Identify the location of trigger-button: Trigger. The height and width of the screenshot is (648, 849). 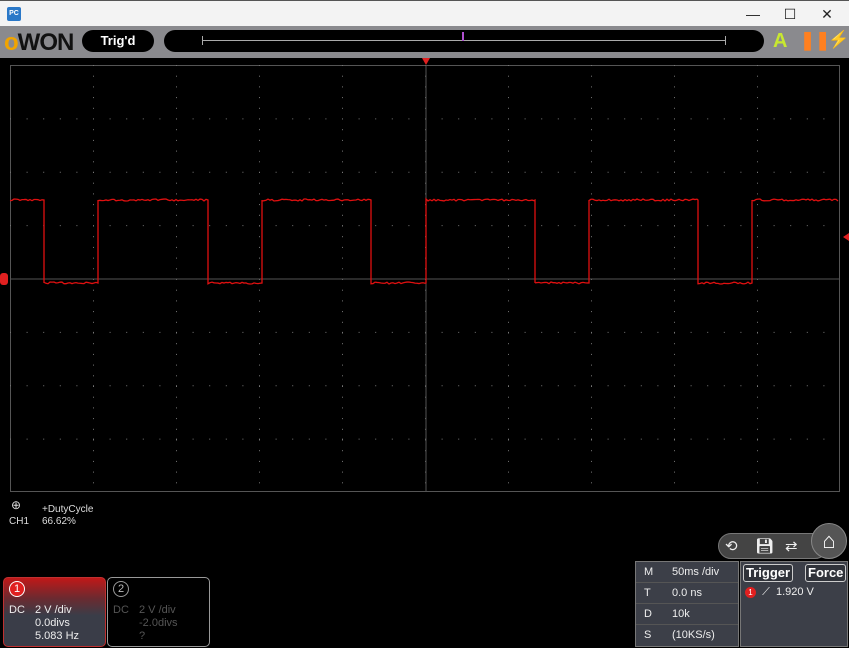
(768, 573).